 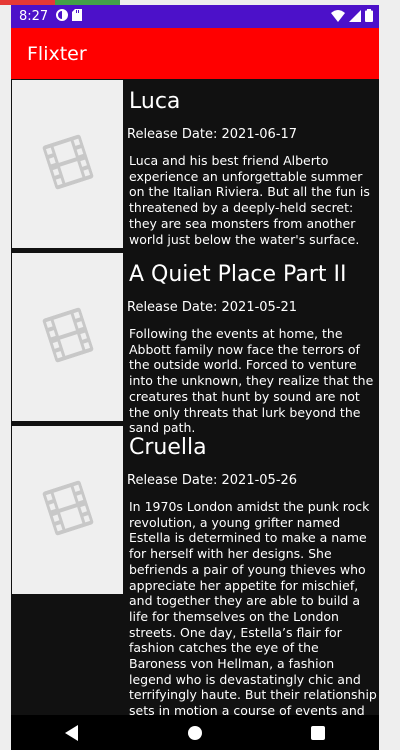 I want to click on battery-icon, so click(x=369, y=17).